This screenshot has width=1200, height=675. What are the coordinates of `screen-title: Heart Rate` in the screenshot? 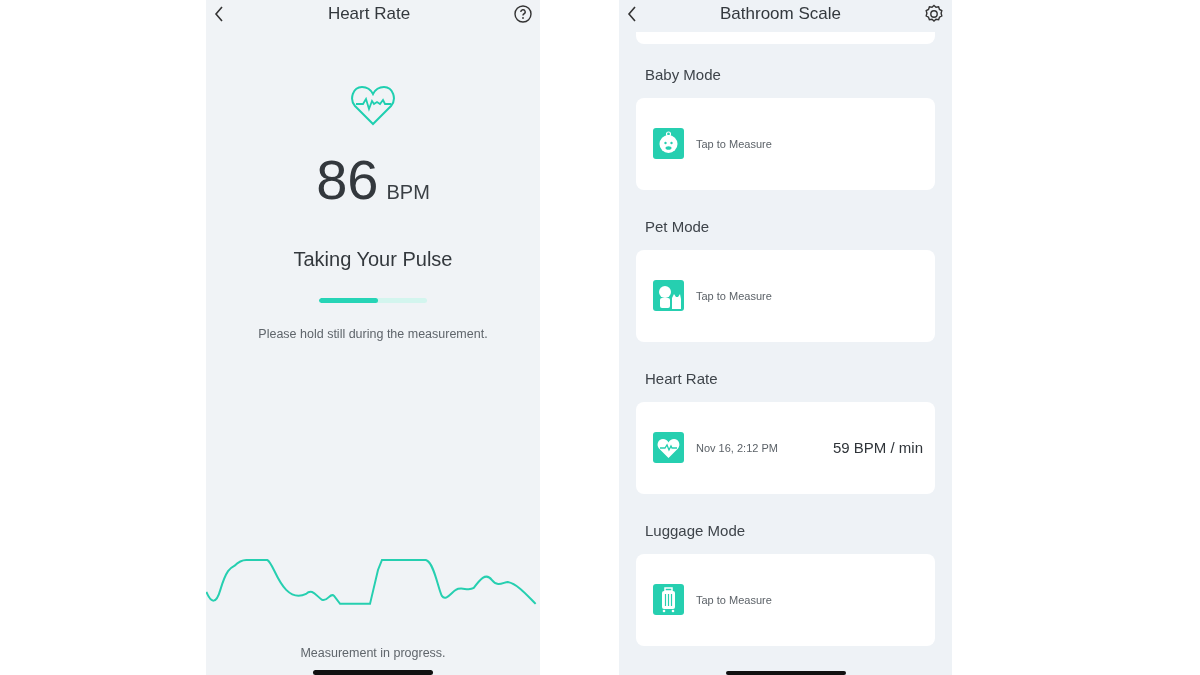 It's located at (369, 14).